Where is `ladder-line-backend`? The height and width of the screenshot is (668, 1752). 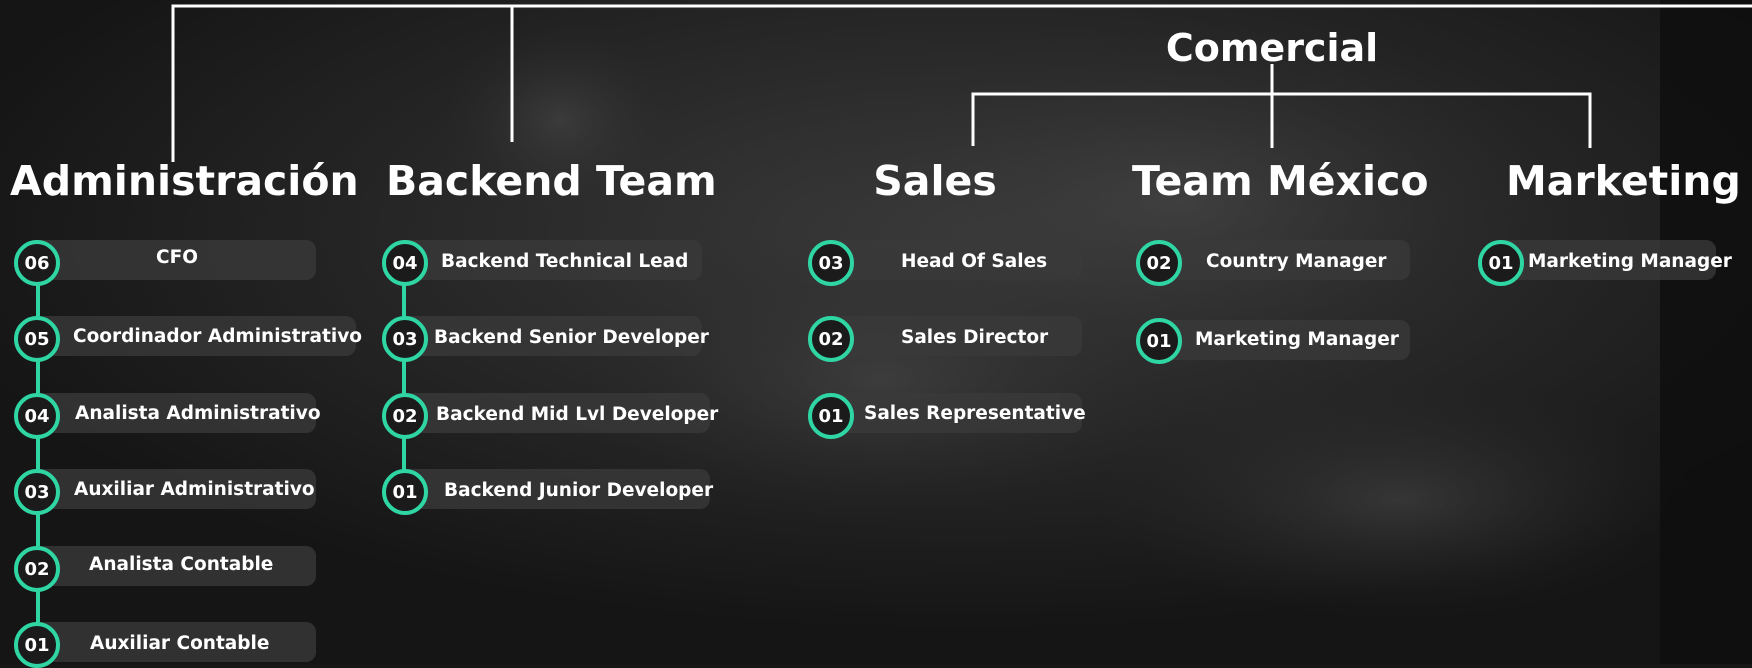 ladder-line-backend is located at coordinates (404, 376).